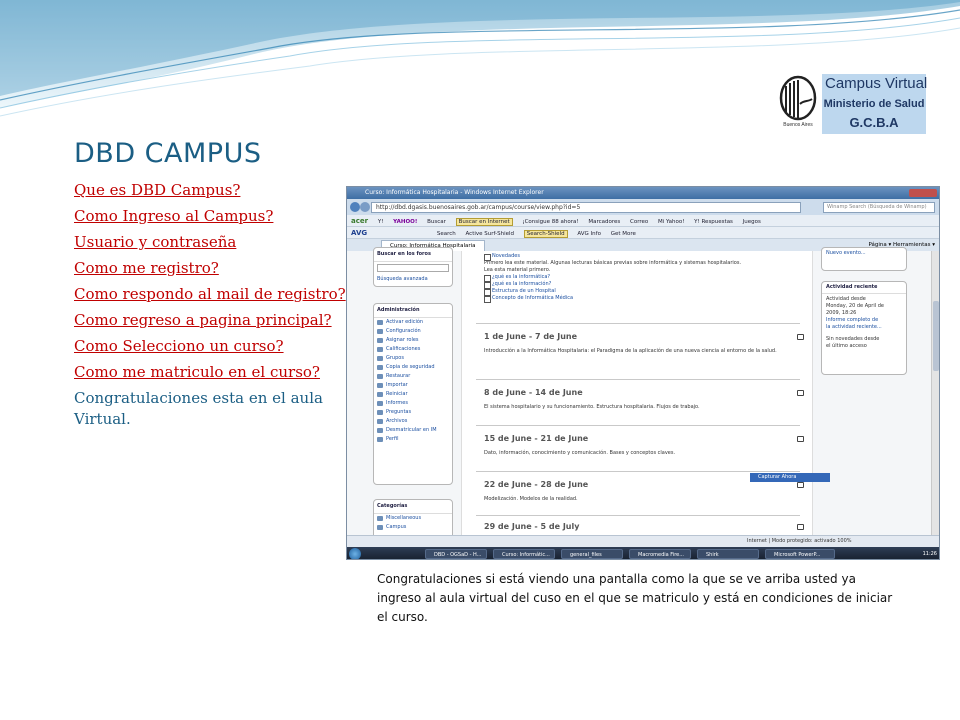  What do you see at coordinates (413, 340) in the screenshot?
I see `admin-item: Asignar roles` at bounding box center [413, 340].